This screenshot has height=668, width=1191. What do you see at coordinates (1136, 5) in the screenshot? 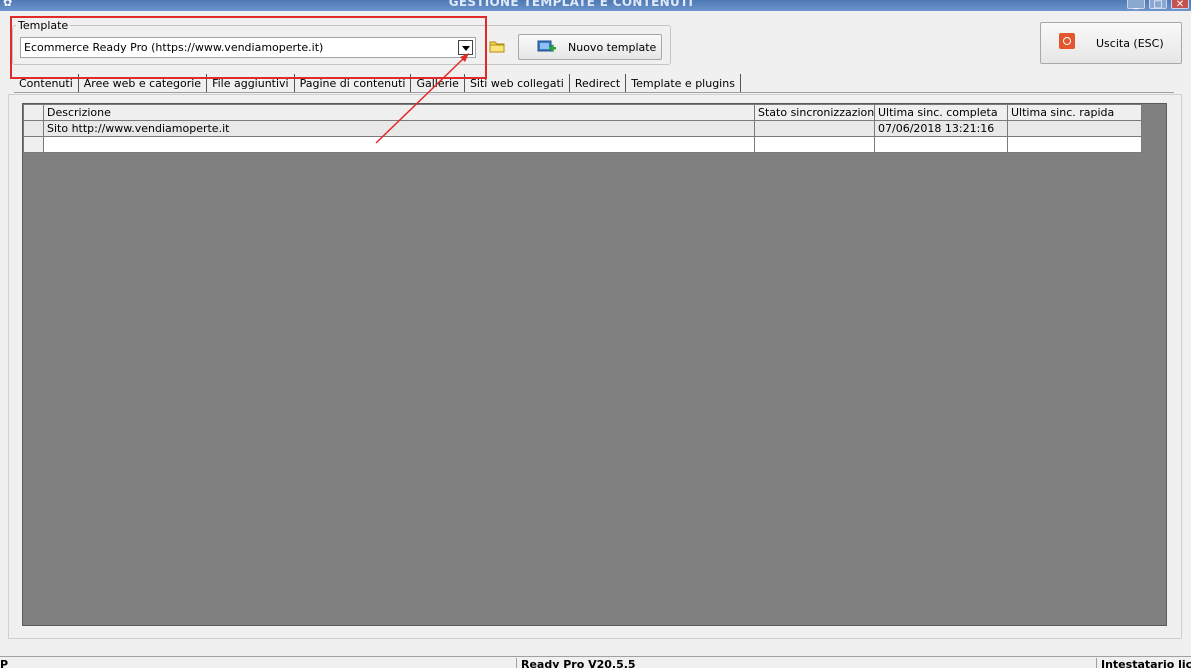
I see `minimize-button: _` at bounding box center [1136, 5].